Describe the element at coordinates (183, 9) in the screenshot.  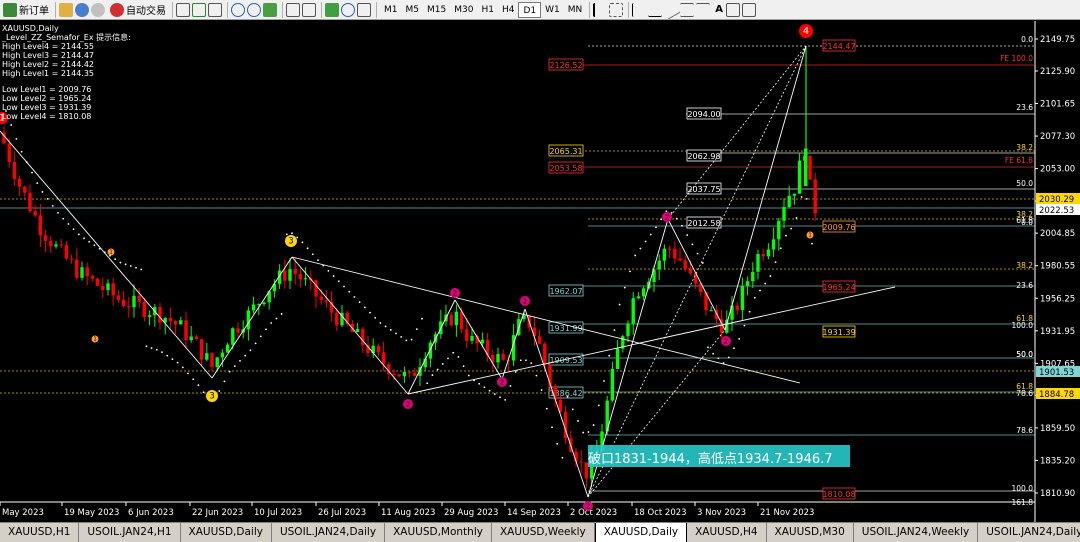
I see `bar-chart-icon` at that location.